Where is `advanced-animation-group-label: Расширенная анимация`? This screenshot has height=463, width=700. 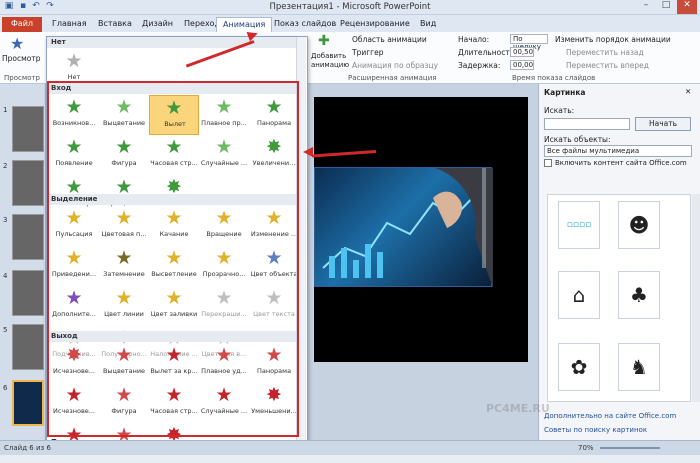
advanced-animation-group-label: Расширенная анимация is located at coordinates (392, 78).